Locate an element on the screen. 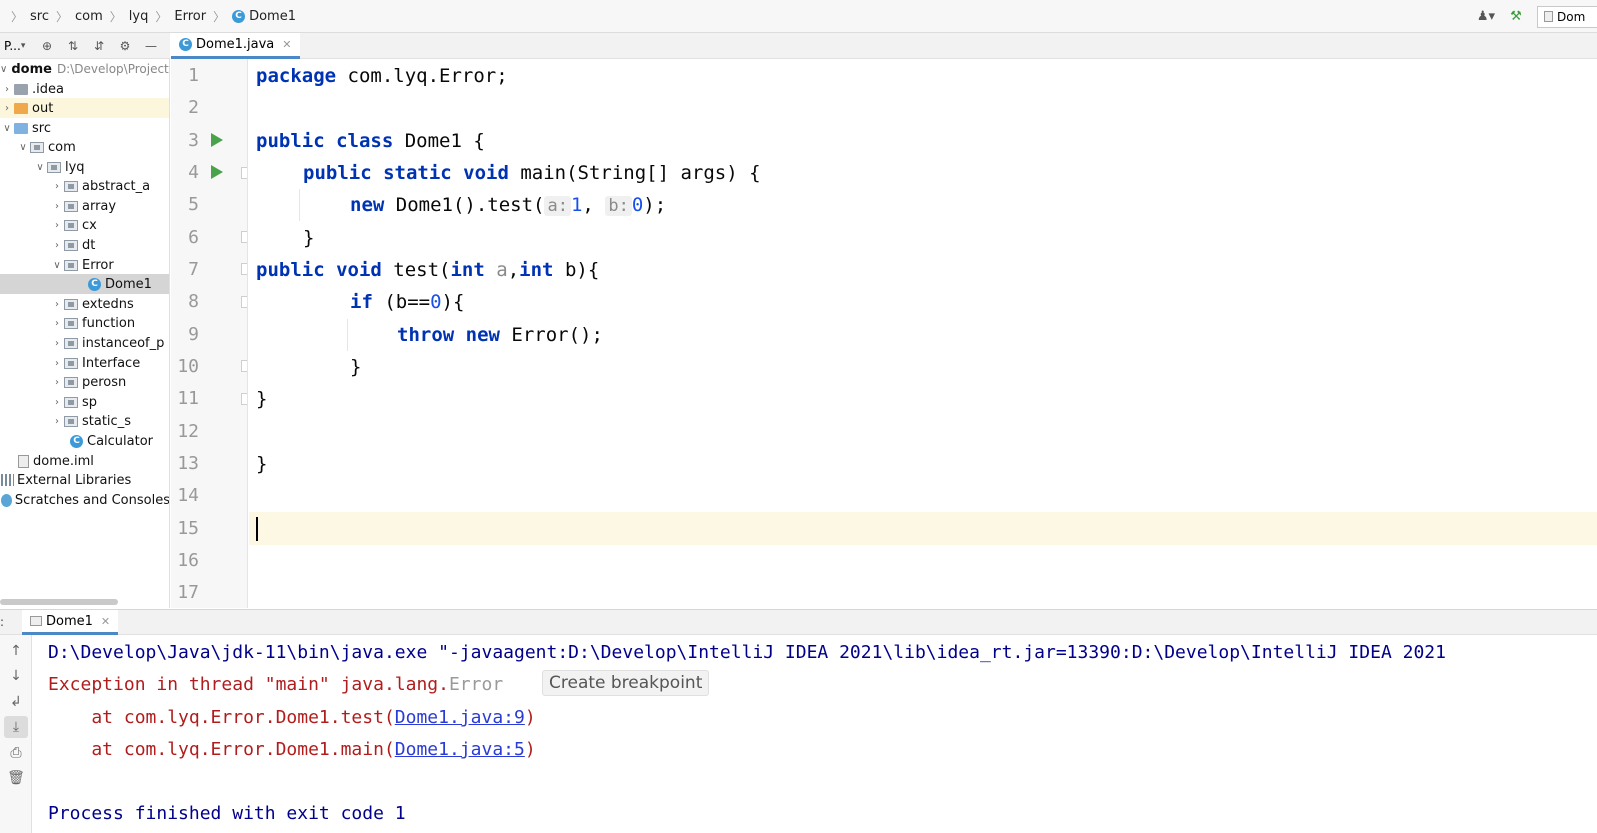 The width and height of the screenshot is (1597, 833). breadcrumb-item-lyq: lyq is located at coordinates (139, 16).